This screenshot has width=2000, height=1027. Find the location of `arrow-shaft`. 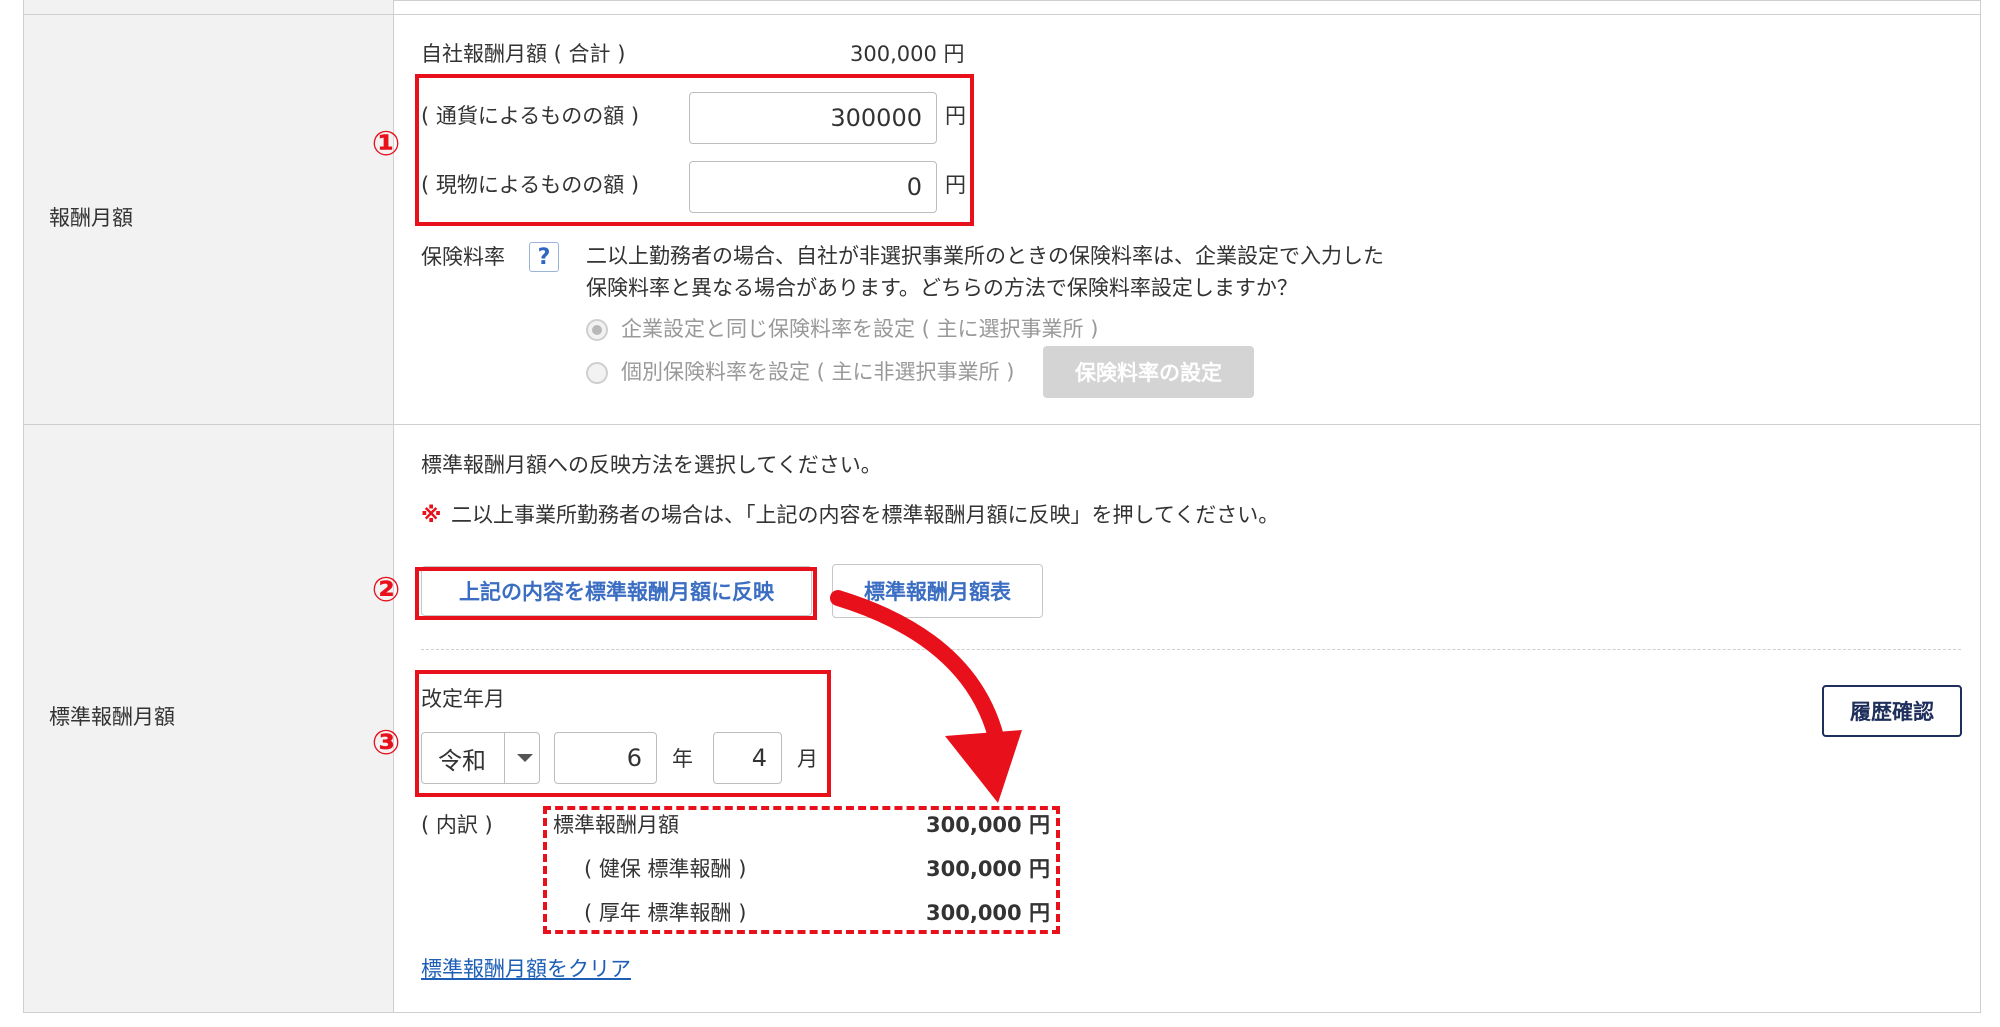

arrow-shaft is located at coordinates (918, 671).